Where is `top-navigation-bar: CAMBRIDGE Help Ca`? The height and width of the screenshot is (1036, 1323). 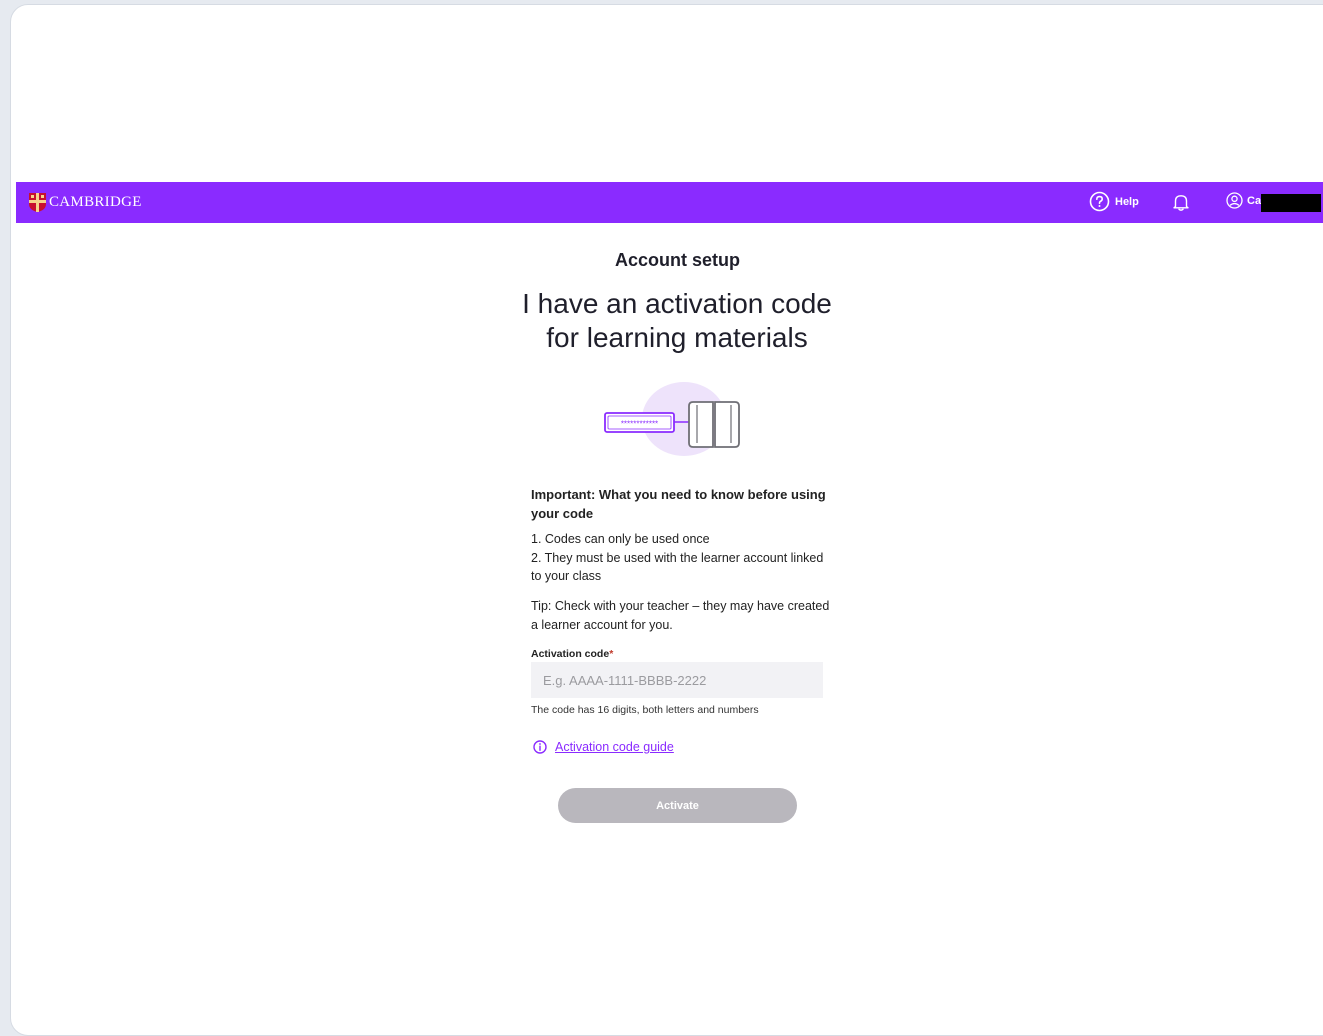
top-navigation-bar: CAMBRIDGE Help Ca is located at coordinates (669, 202).